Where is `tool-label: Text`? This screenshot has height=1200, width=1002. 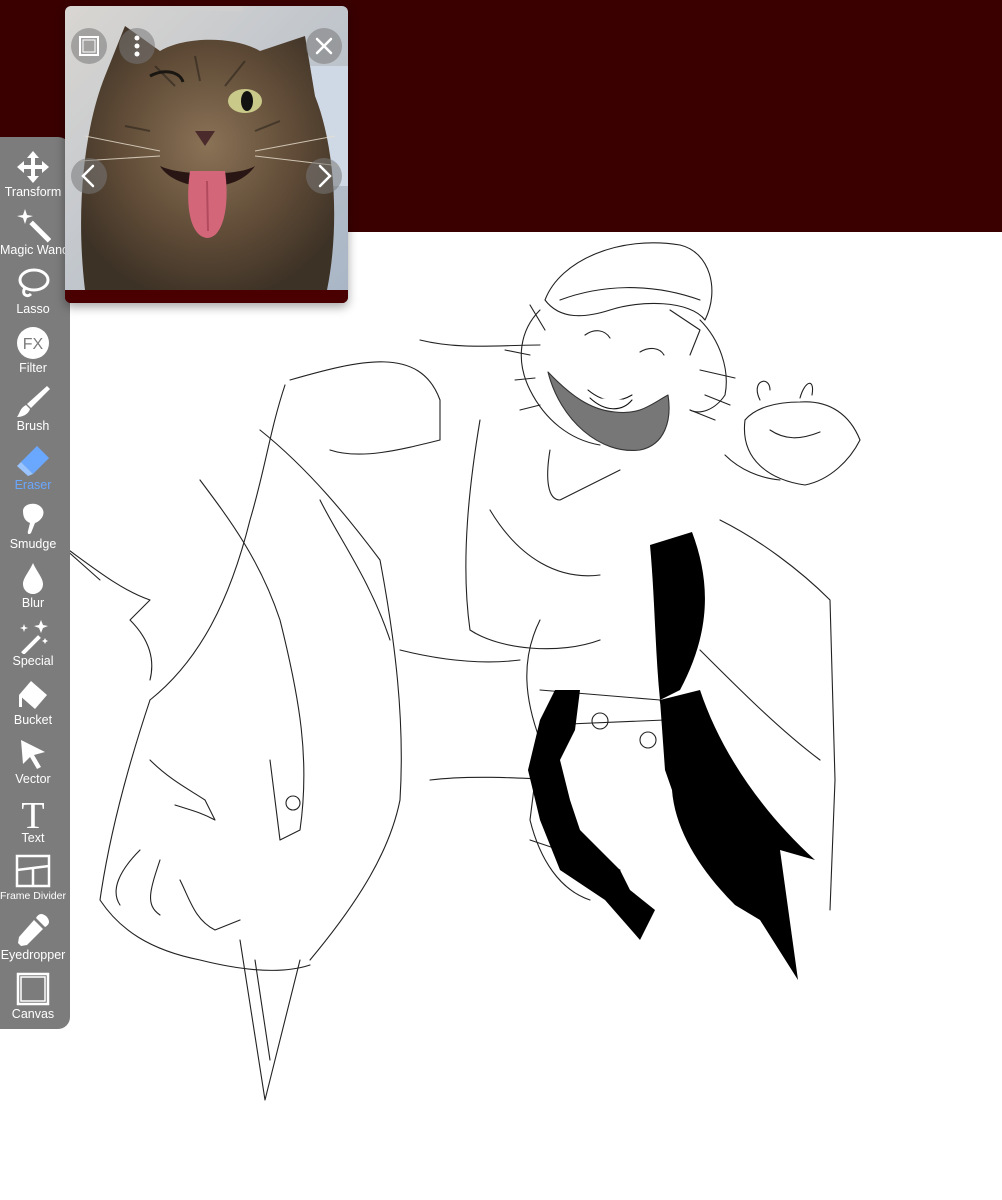 tool-label: Text is located at coordinates (33, 838).